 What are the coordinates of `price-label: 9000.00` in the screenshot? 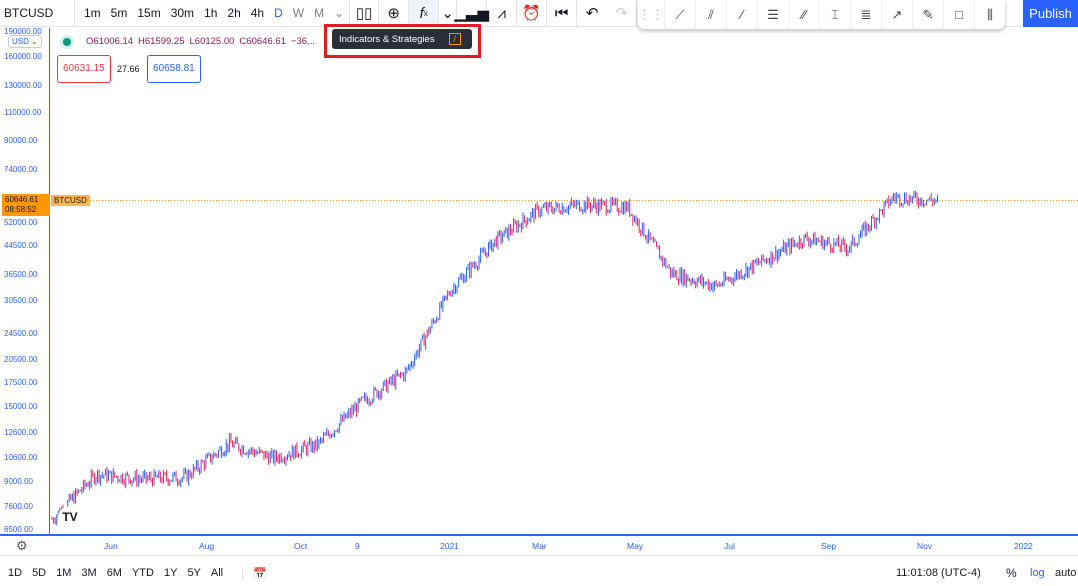 It's located at (18, 481).